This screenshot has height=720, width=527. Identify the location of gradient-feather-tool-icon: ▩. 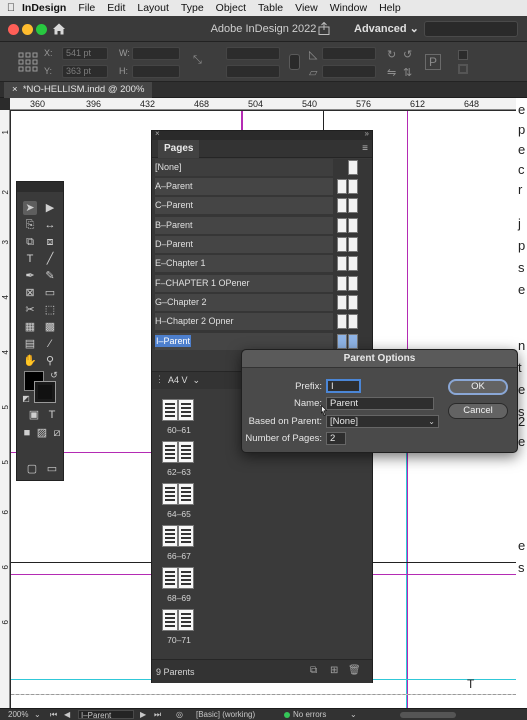
(50, 327).